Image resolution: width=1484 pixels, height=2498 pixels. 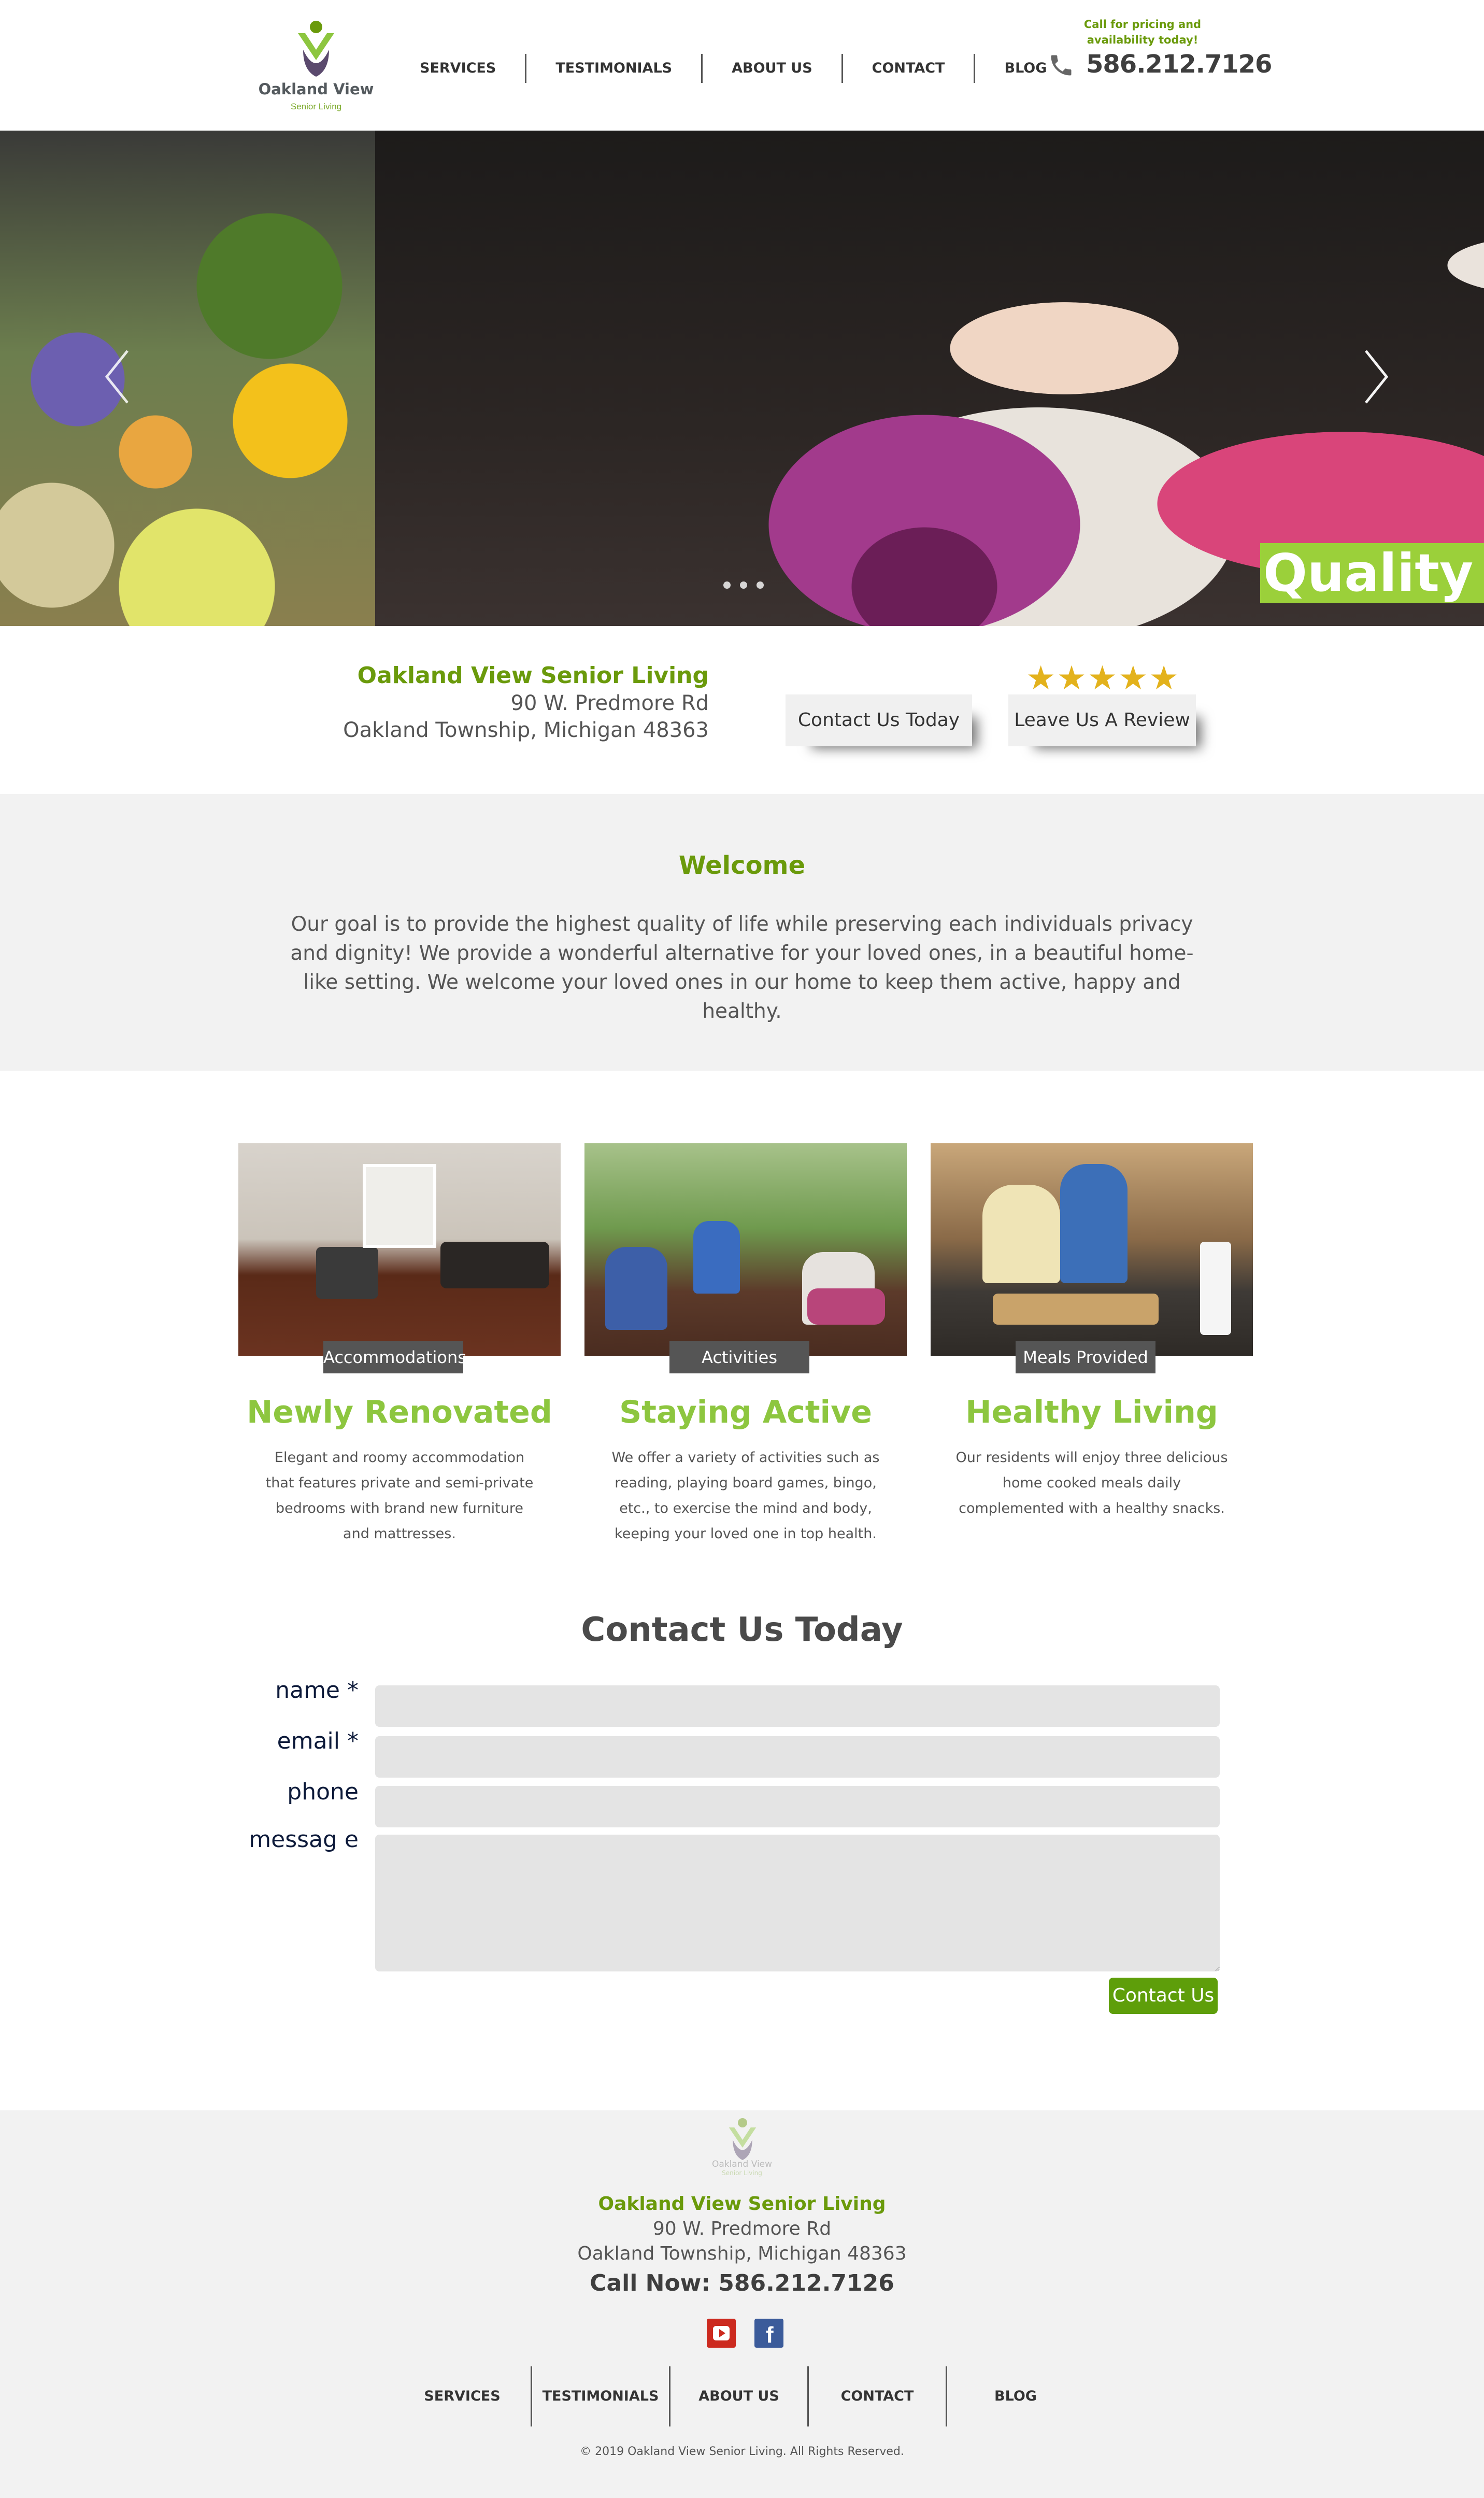 I want to click on logo-subtitle: Senior Living, so click(x=316, y=107).